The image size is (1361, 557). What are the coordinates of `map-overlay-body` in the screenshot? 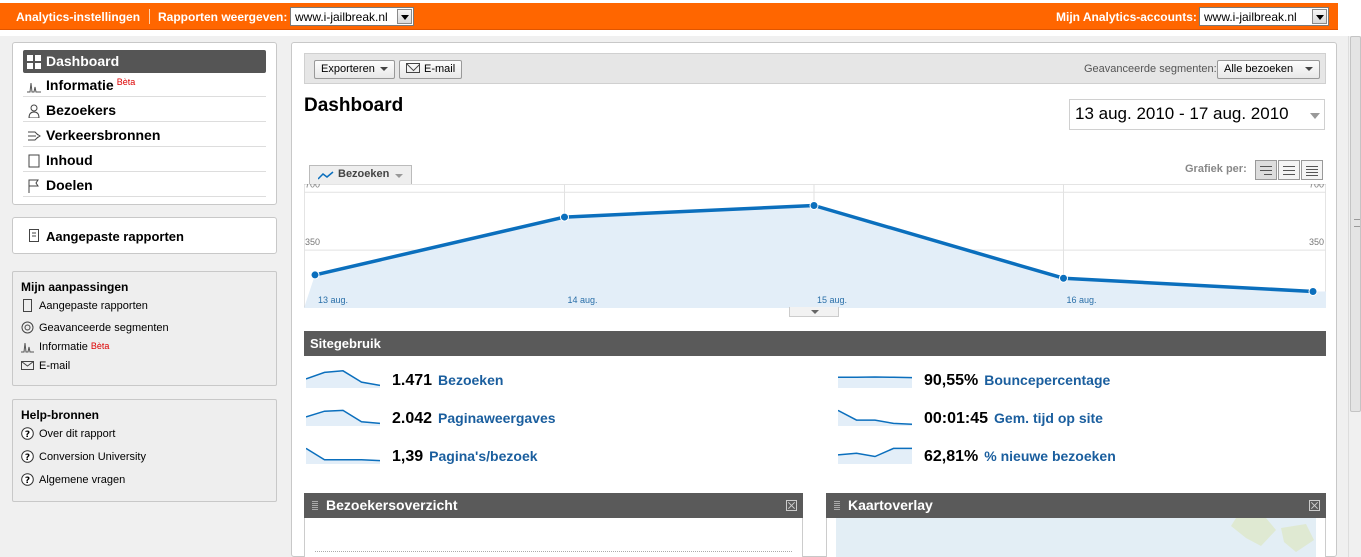 It's located at (1076, 537).